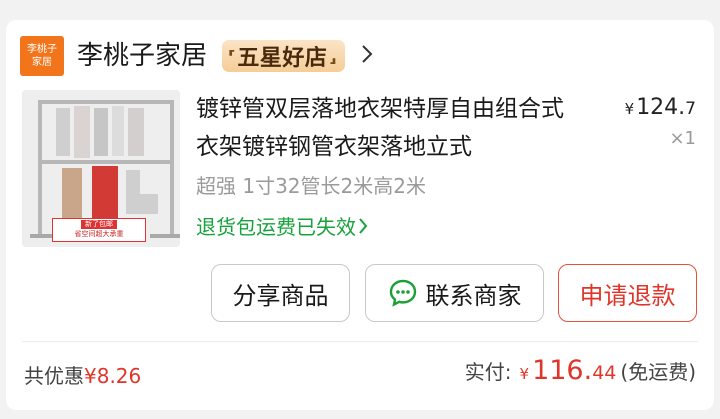  Describe the element at coordinates (562, 370) in the screenshot. I see `paid-integer: 116.` at that location.